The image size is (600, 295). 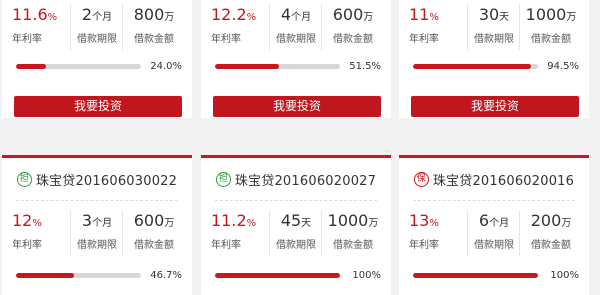 What do you see at coordinates (424, 14) in the screenshot?
I see `rate-value: 11%` at bounding box center [424, 14].